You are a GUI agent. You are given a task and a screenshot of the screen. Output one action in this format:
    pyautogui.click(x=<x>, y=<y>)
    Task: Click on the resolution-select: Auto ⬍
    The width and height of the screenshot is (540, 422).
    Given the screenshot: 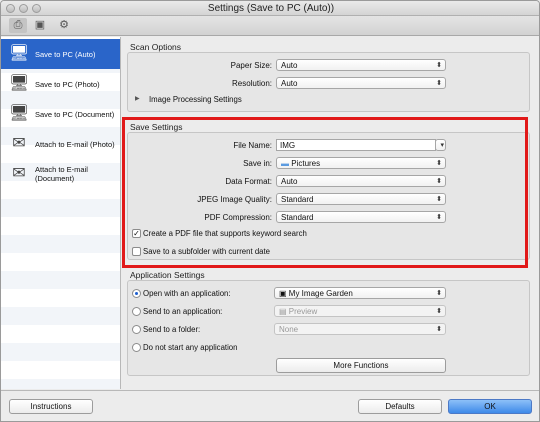 What is the action you would take?
    pyautogui.click(x=361, y=83)
    